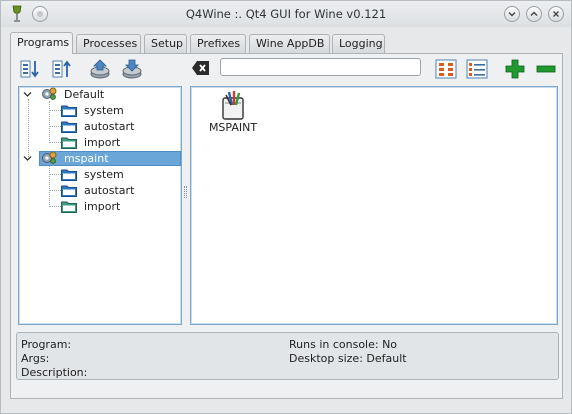 This screenshot has height=414, width=572. I want to click on chevron-up-icon, so click(534, 13).